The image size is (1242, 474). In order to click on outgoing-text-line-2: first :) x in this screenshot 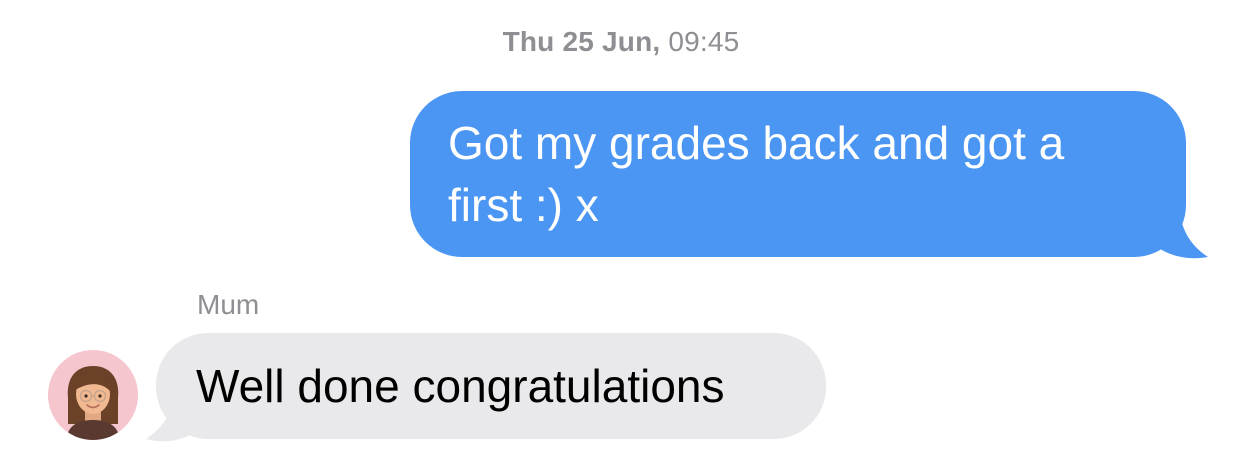, I will do `click(523, 205)`.